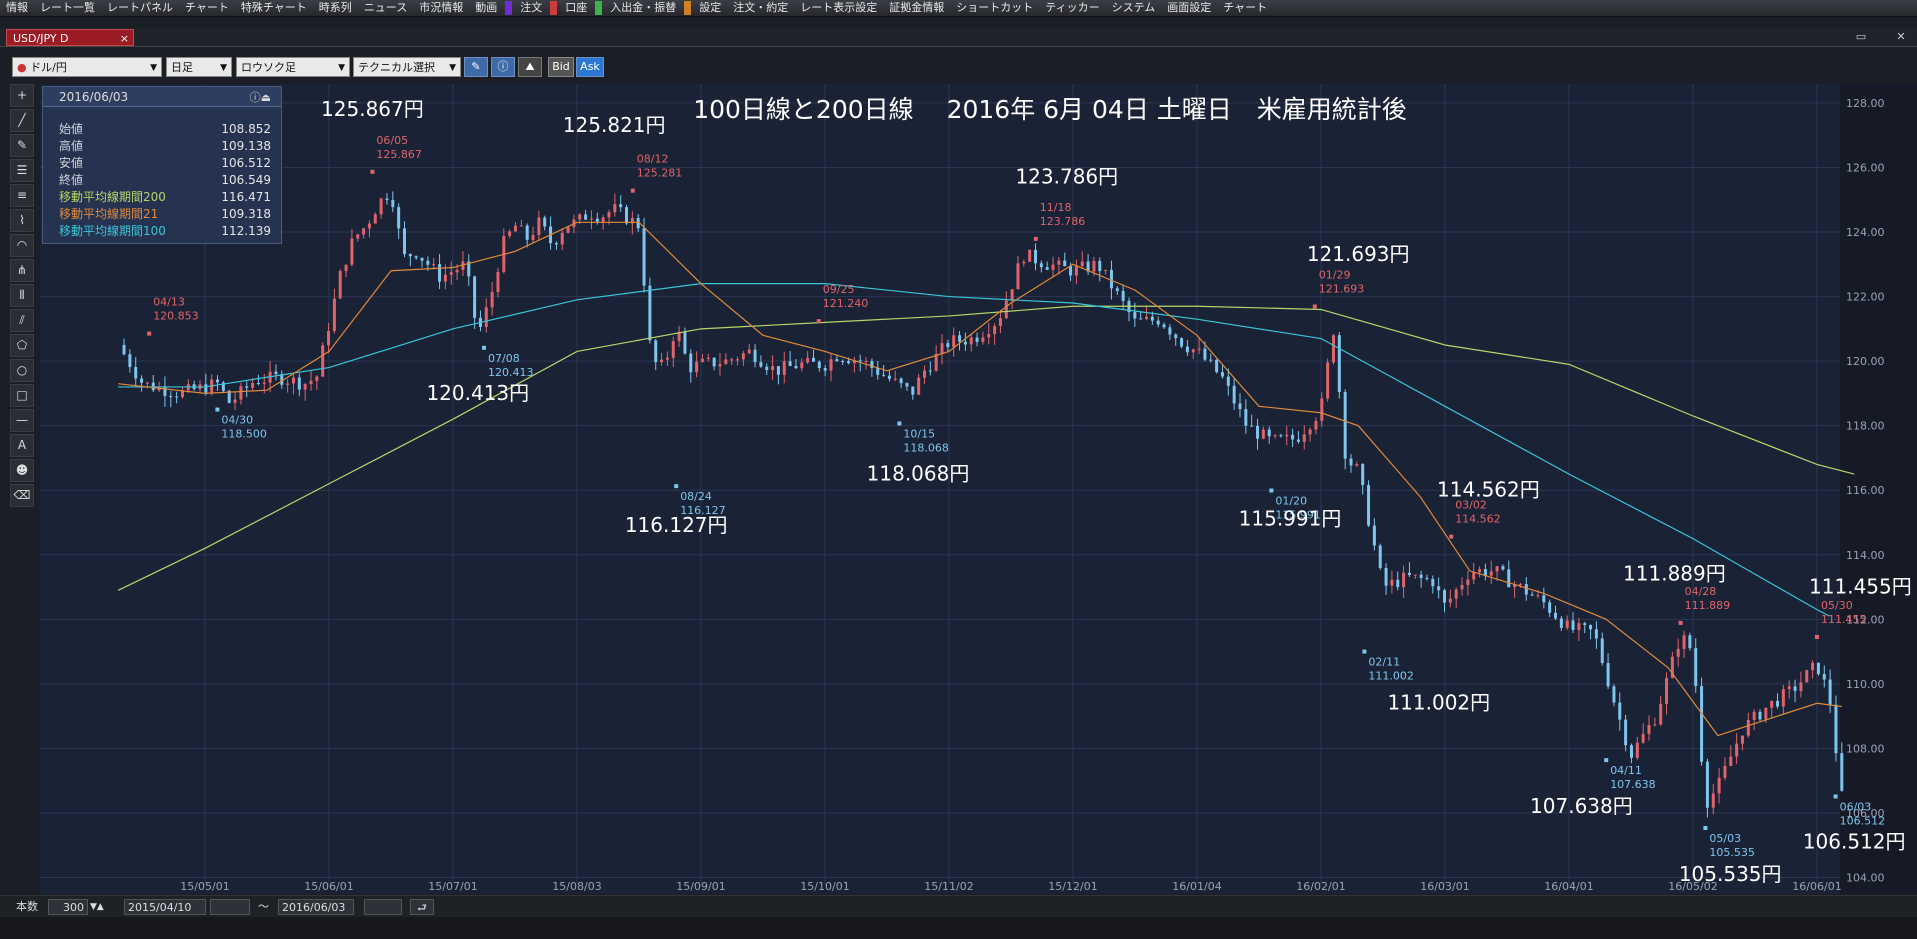 The image size is (1917, 939). Describe the element at coordinates (274, 8) in the screenshot. I see `menu-item: 特殊チャート` at that location.